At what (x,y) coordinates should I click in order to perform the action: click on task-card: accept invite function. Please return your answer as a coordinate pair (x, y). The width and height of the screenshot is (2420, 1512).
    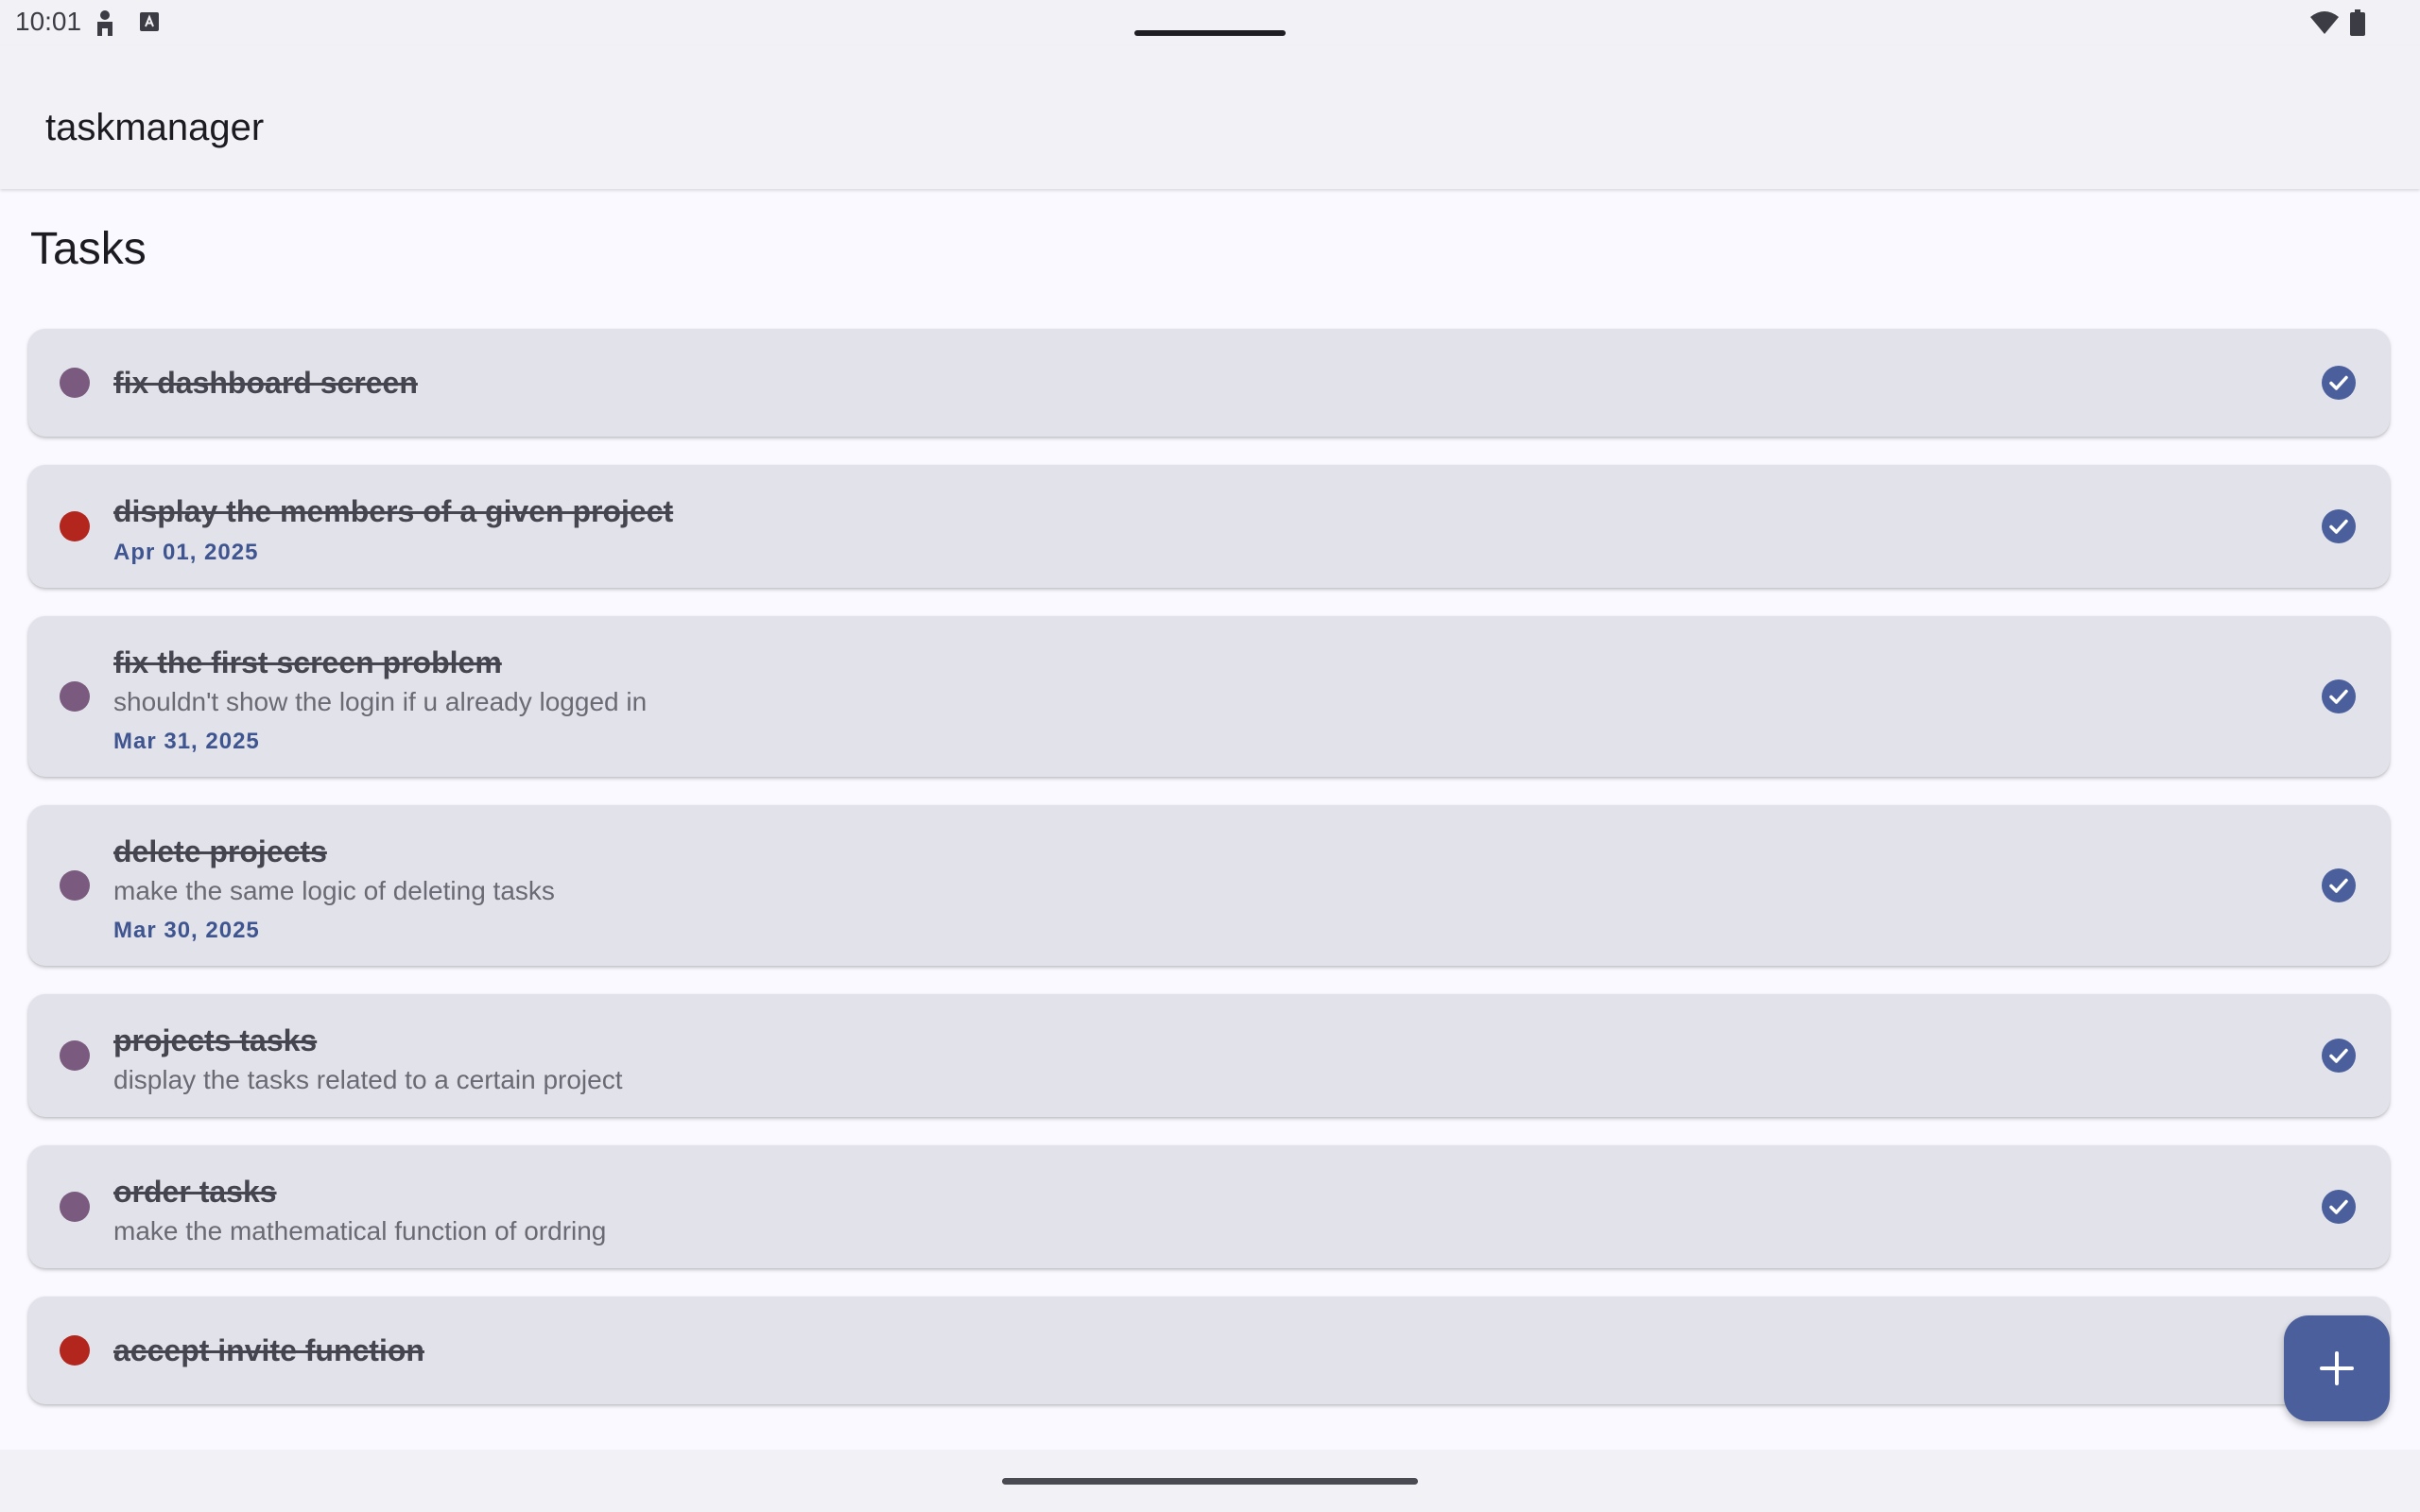
    Looking at the image, I should click on (1209, 1350).